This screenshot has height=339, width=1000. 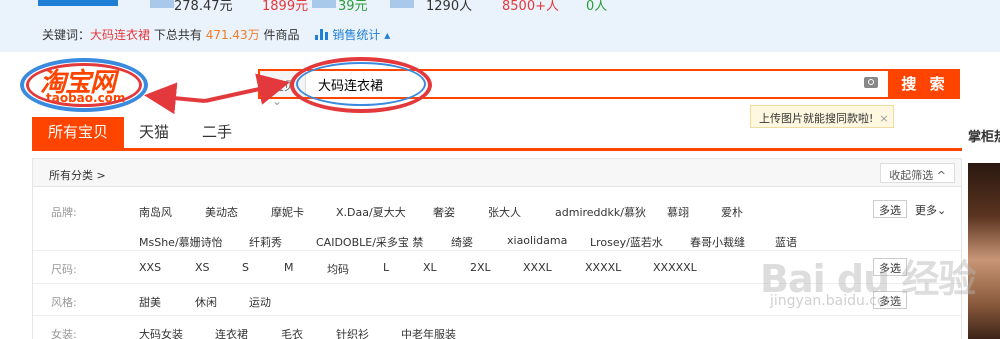 What do you see at coordinates (64, 269) in the screenshot?
I see `filter-label: 尺码:` at bounding box center [64, 269].